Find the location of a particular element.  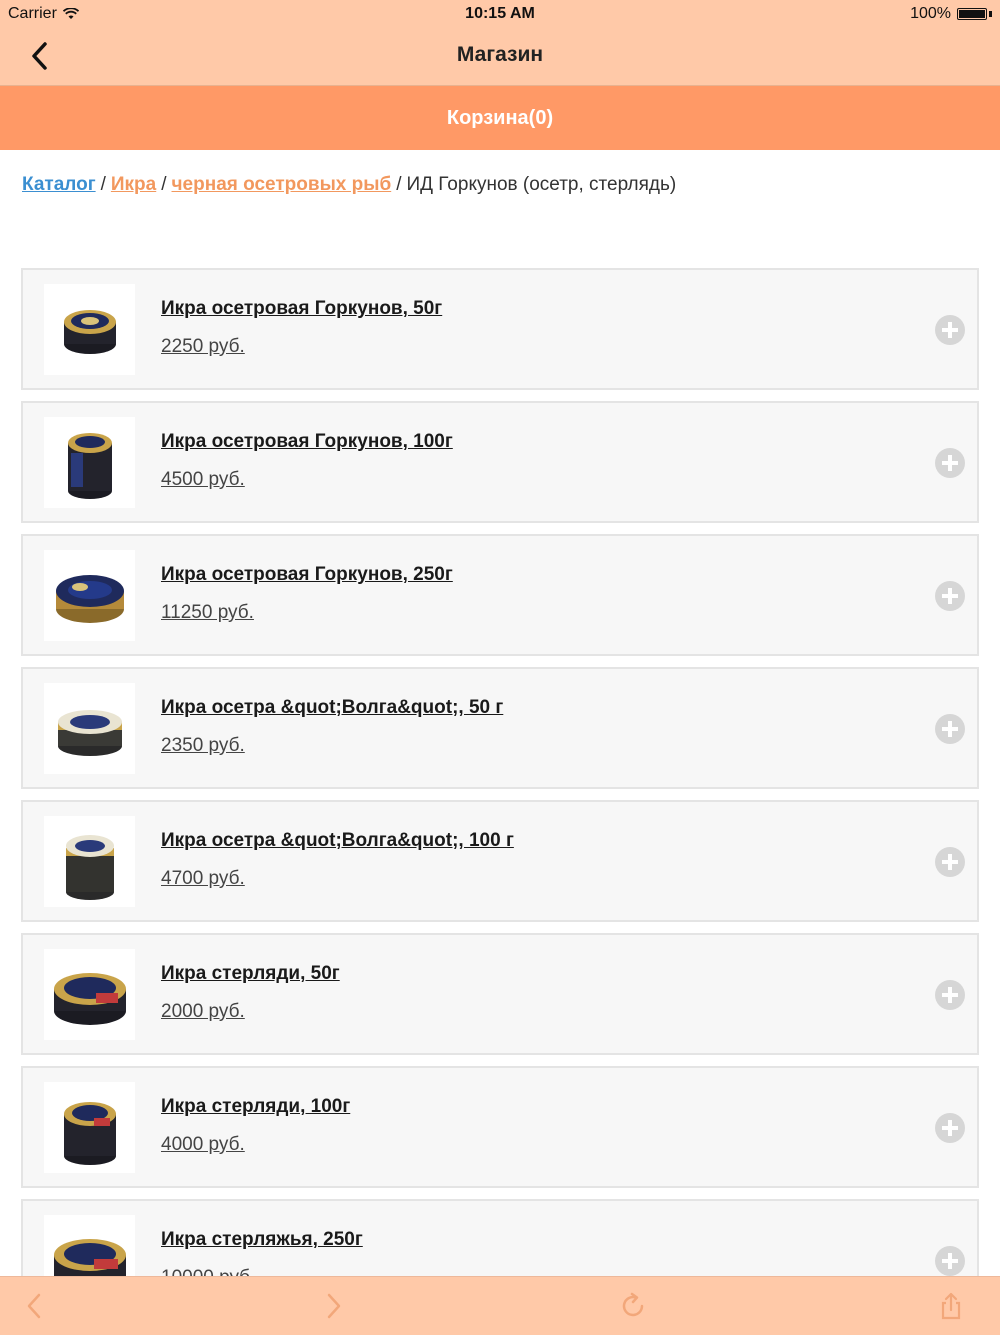

share-icon is located at coordinates (951, 1306).